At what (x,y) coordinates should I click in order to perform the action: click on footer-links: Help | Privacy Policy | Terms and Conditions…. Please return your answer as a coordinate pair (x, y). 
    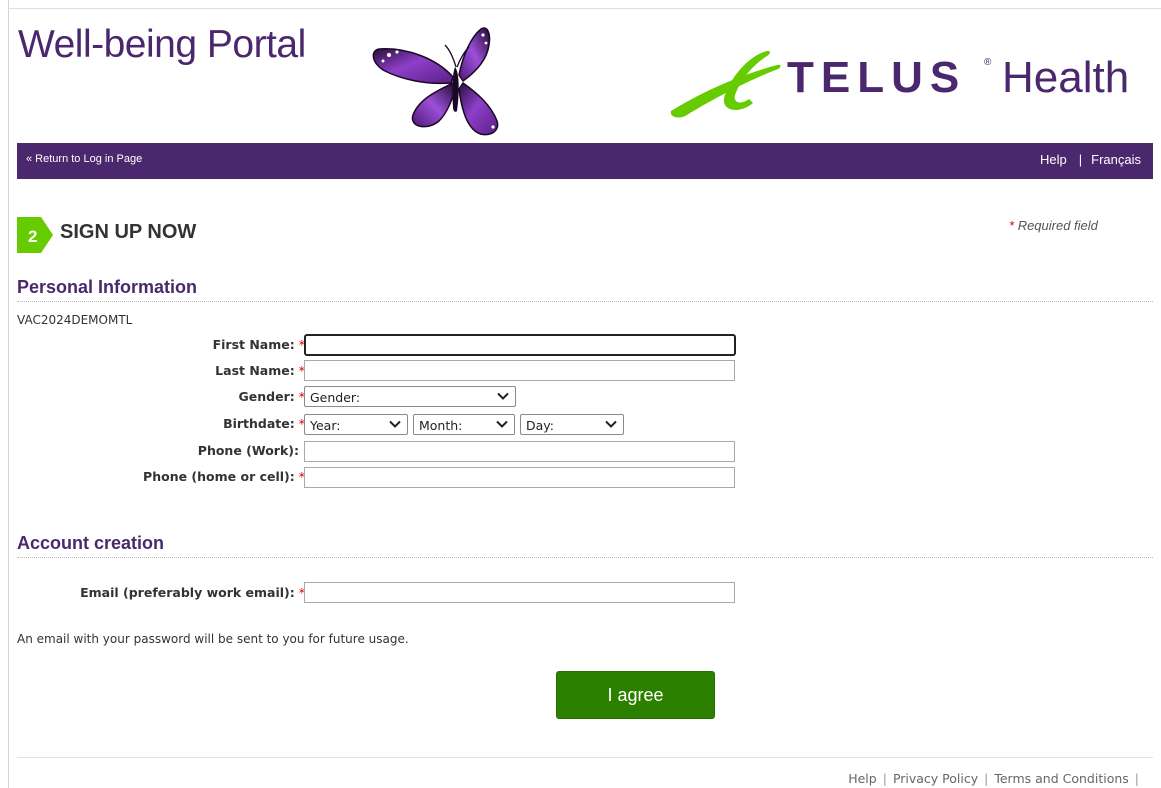
    Looking at the image, I should click on (996, 778).